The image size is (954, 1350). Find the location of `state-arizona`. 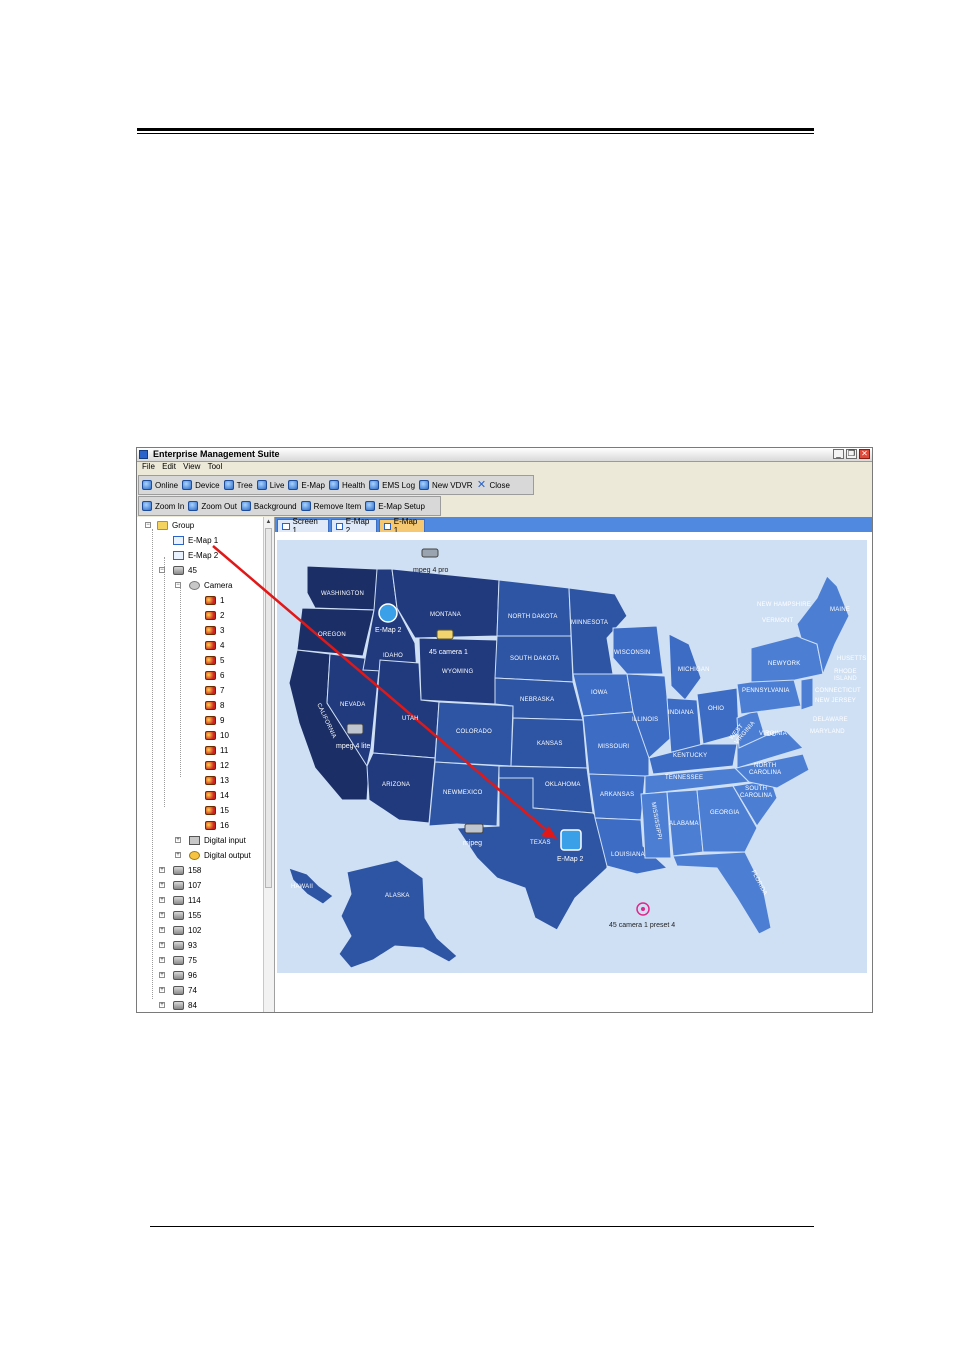

state-arizona is located at coordinates (401, 788).